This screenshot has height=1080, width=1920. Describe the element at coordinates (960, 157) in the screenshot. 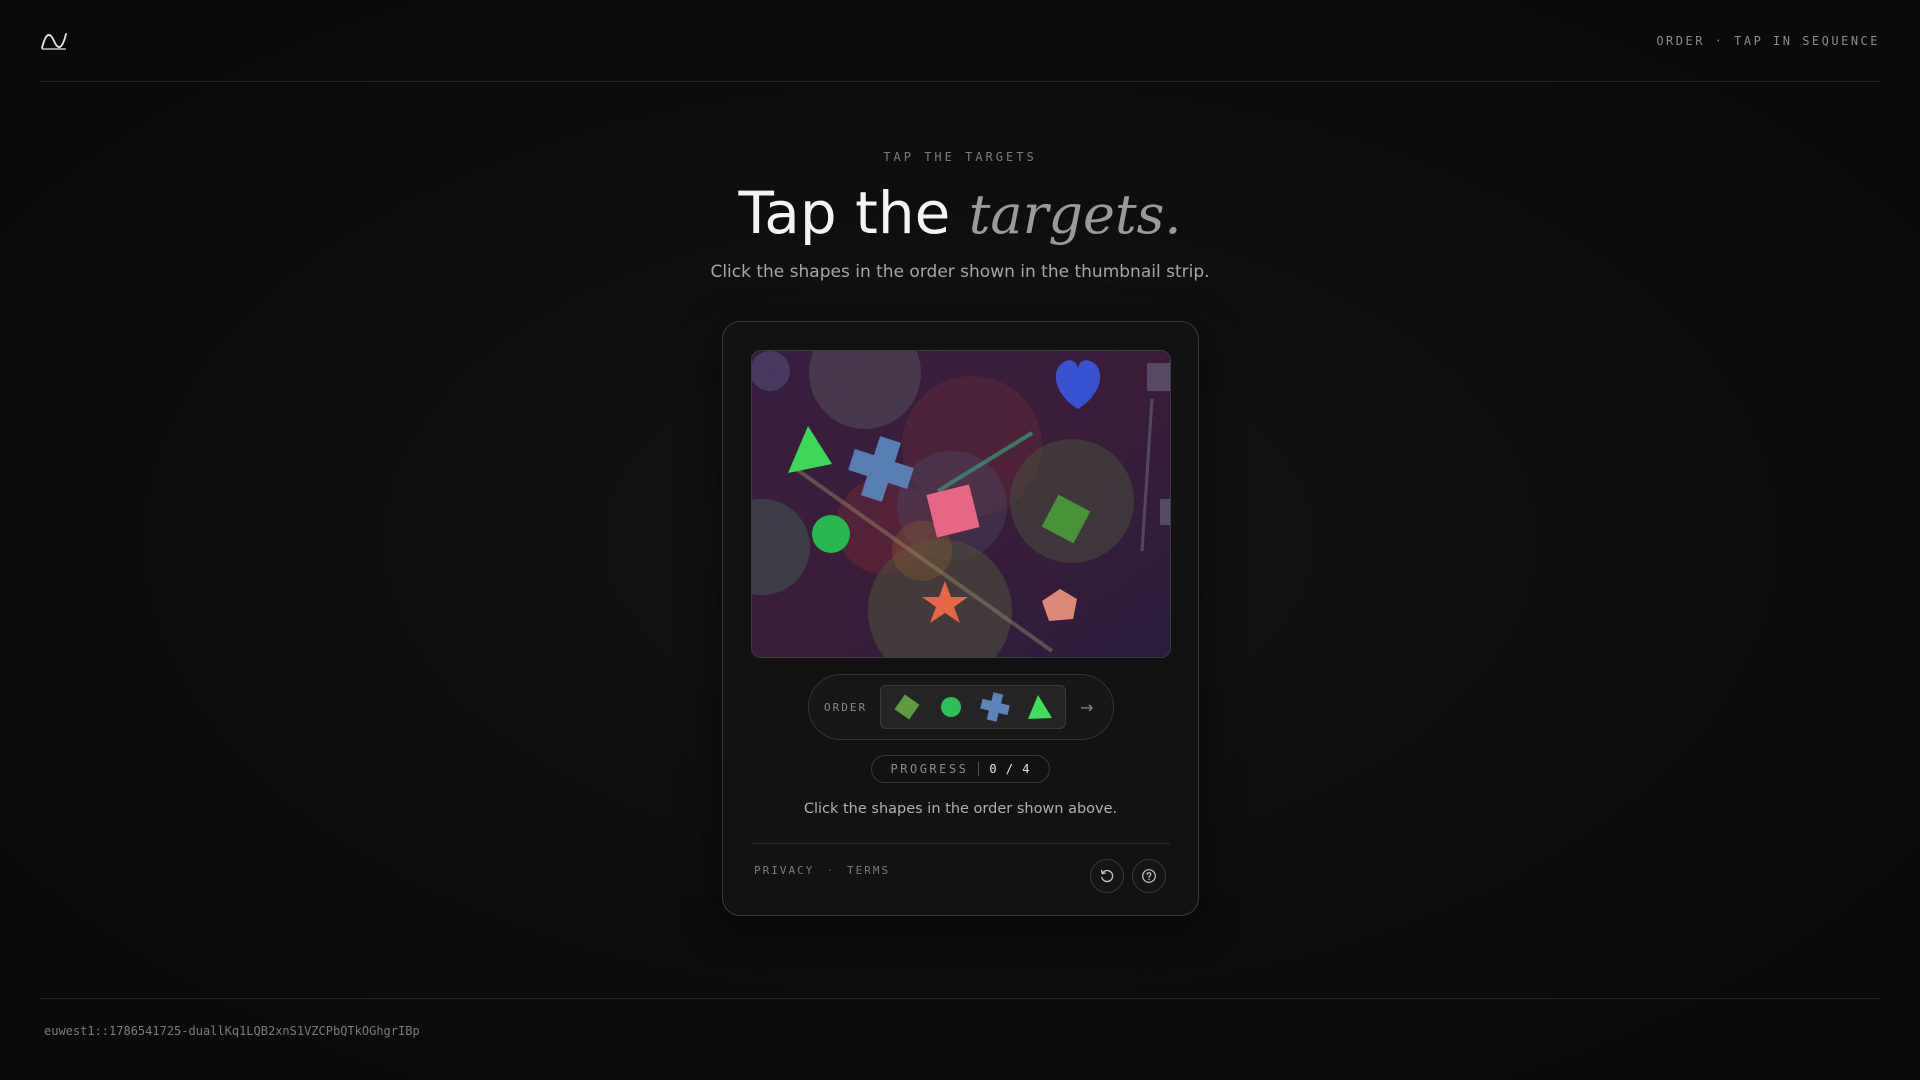

I see `eyebrow-label: TAP THE TARGETS` at that location.